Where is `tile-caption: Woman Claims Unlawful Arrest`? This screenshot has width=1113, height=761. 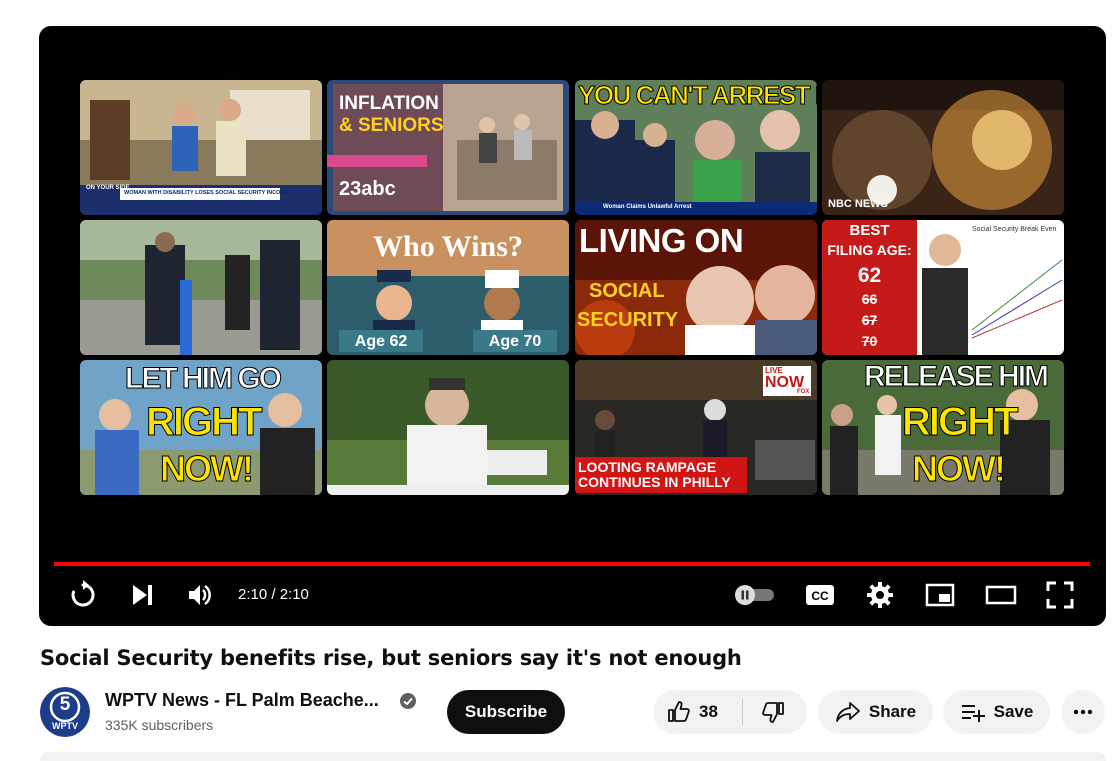 tile-caption: Woman Claims Unlawful Arrest is located at coordinates (647, 207).